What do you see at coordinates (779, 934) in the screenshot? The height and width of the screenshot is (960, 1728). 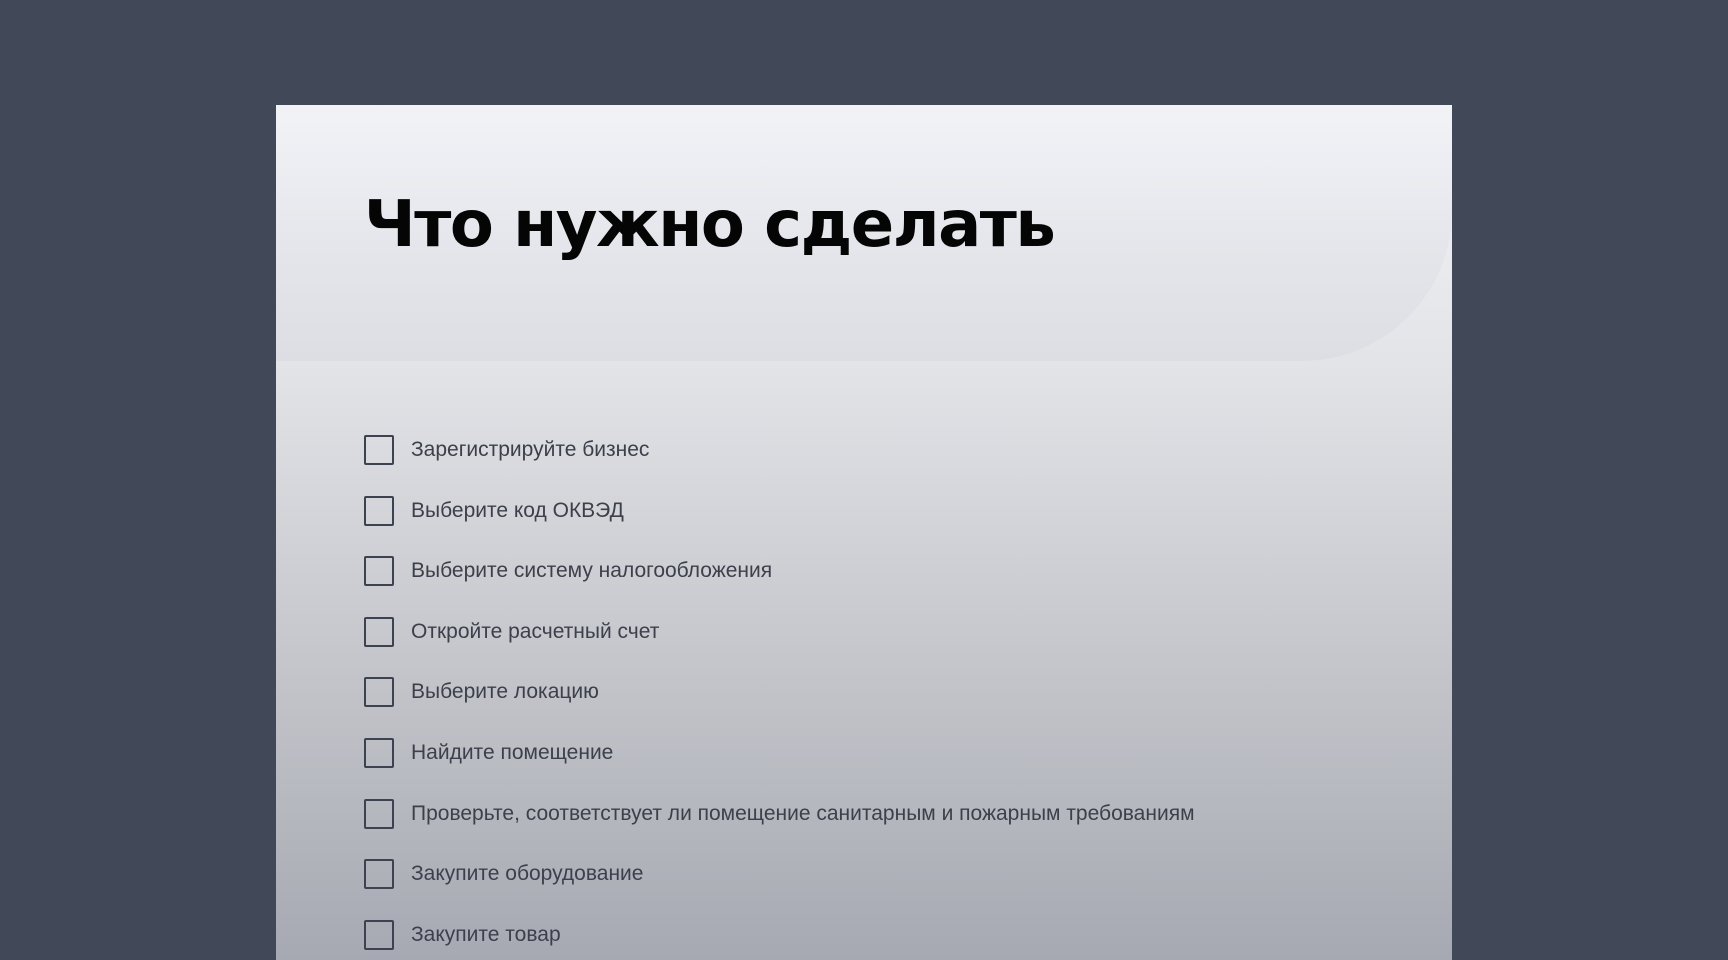 I see `task-item: Закупите товар` at bounding box center [779, 934].